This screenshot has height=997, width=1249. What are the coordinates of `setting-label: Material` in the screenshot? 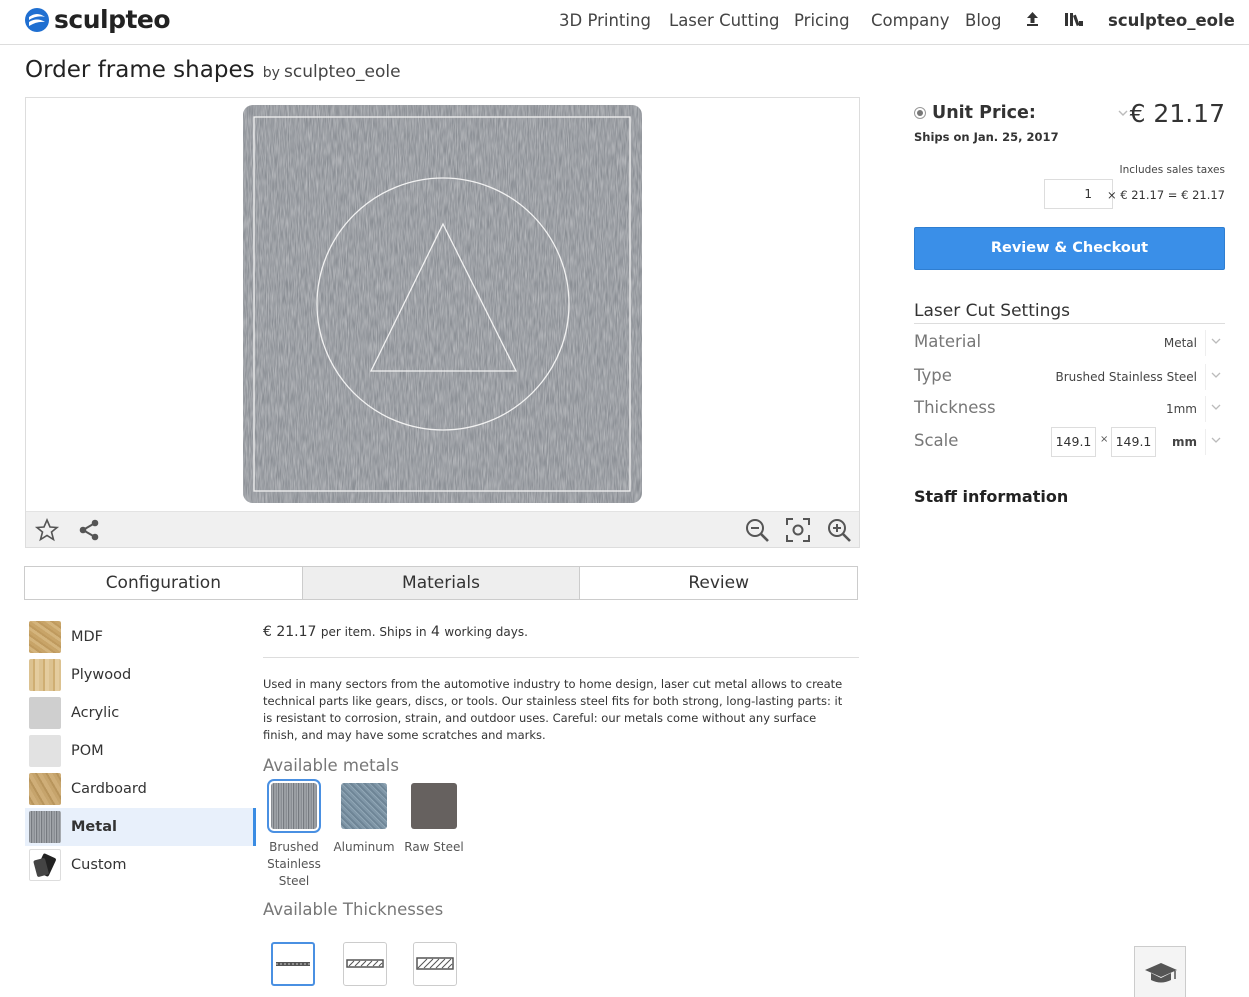 It's located at (948, 341).